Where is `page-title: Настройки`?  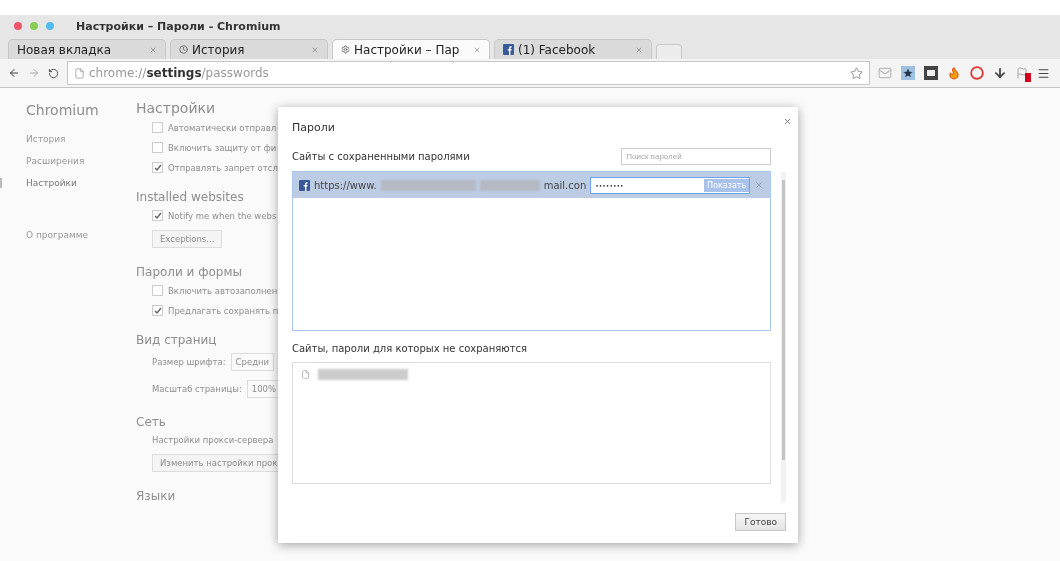
page-title: Настройки is located at coordinates (176, 108).